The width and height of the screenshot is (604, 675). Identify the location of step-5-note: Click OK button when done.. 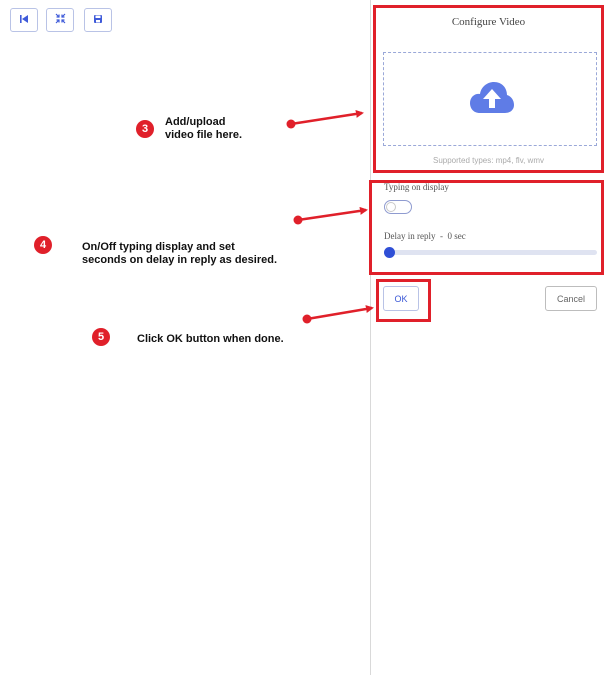
(210, 339).